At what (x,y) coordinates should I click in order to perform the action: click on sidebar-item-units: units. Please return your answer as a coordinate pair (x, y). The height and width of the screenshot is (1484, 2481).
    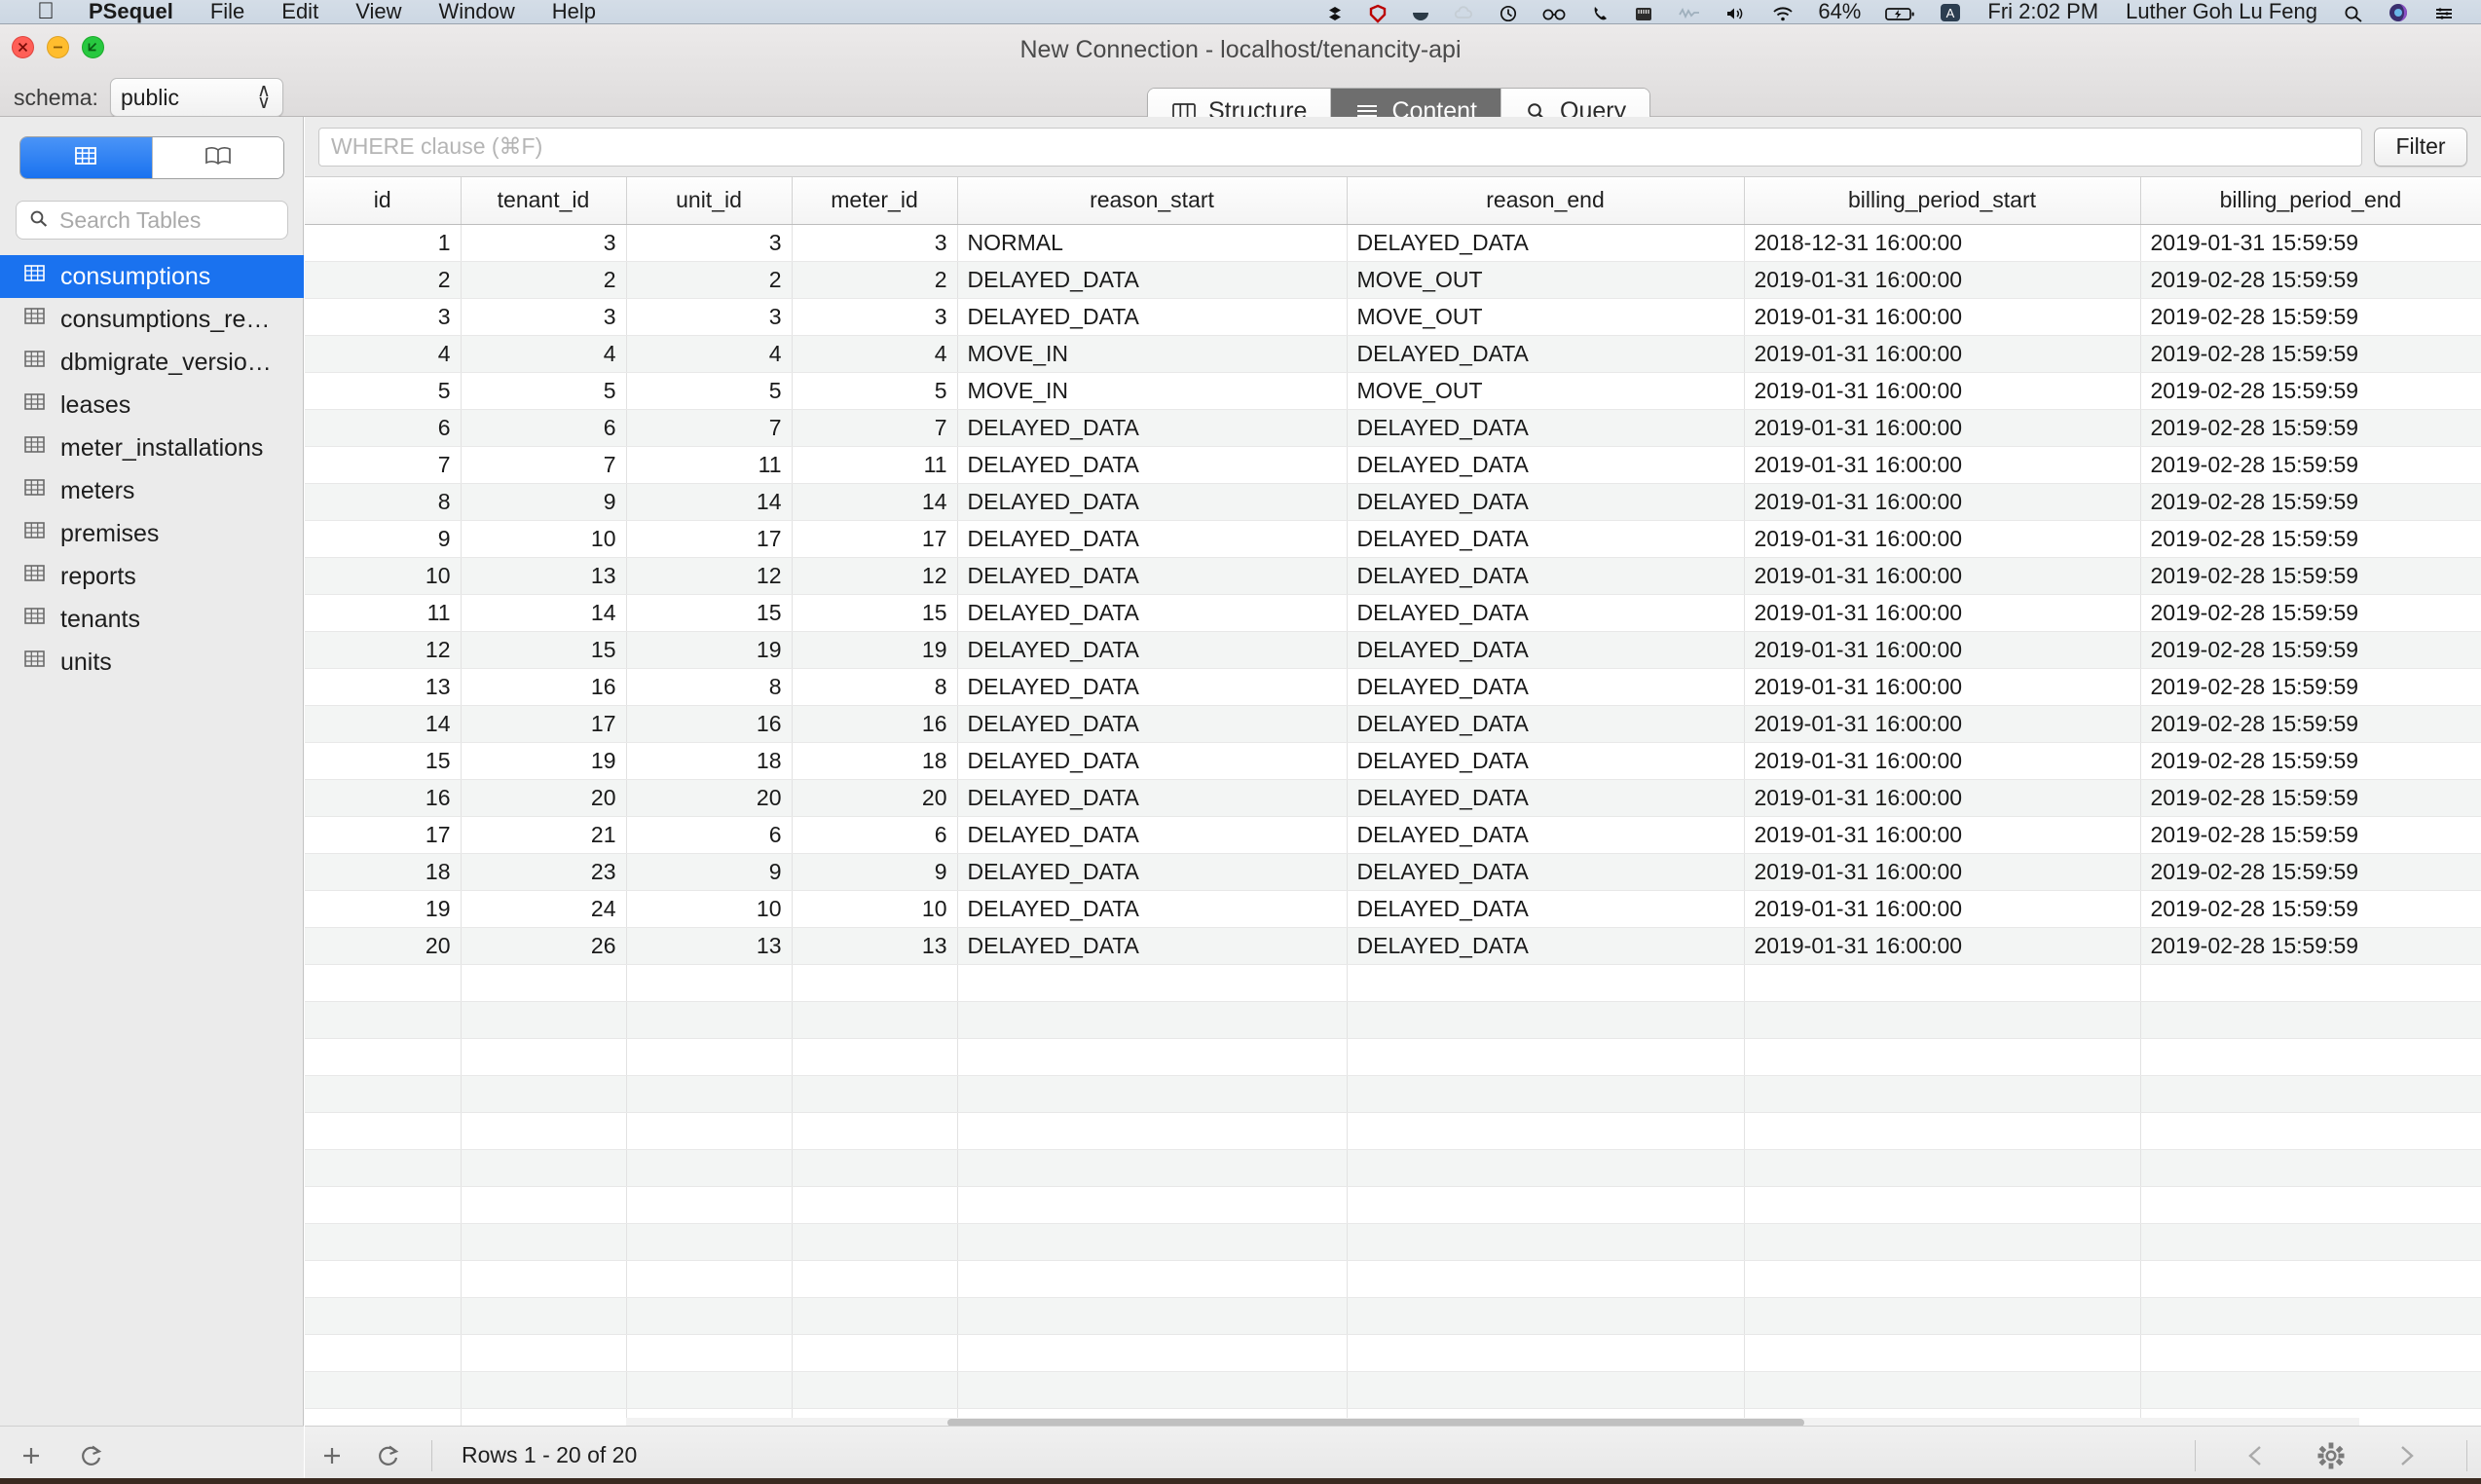
    Looking at the image, I should click on (152, 662).